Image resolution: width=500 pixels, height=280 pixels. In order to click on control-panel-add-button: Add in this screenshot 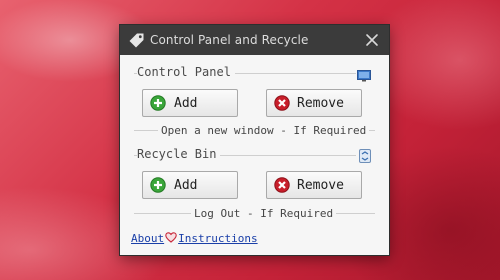, I will do `click(190, 103)`.